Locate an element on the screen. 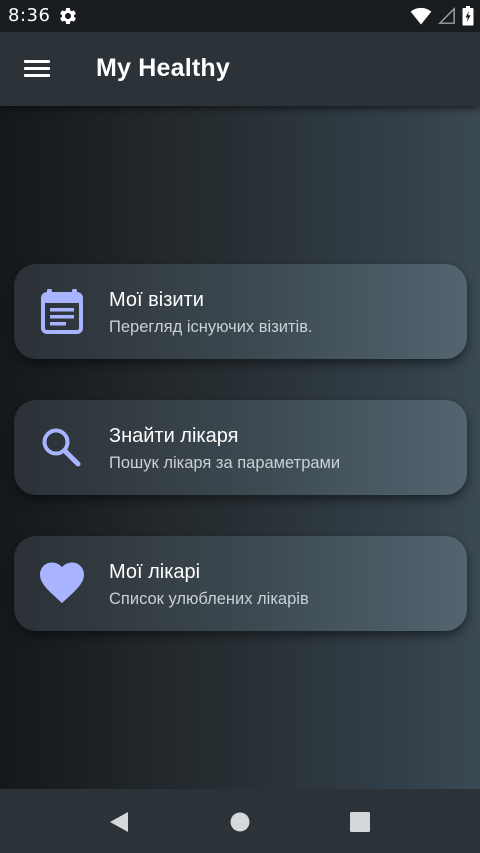  status-bar: 8:36 is located at coordinates (240, 16).